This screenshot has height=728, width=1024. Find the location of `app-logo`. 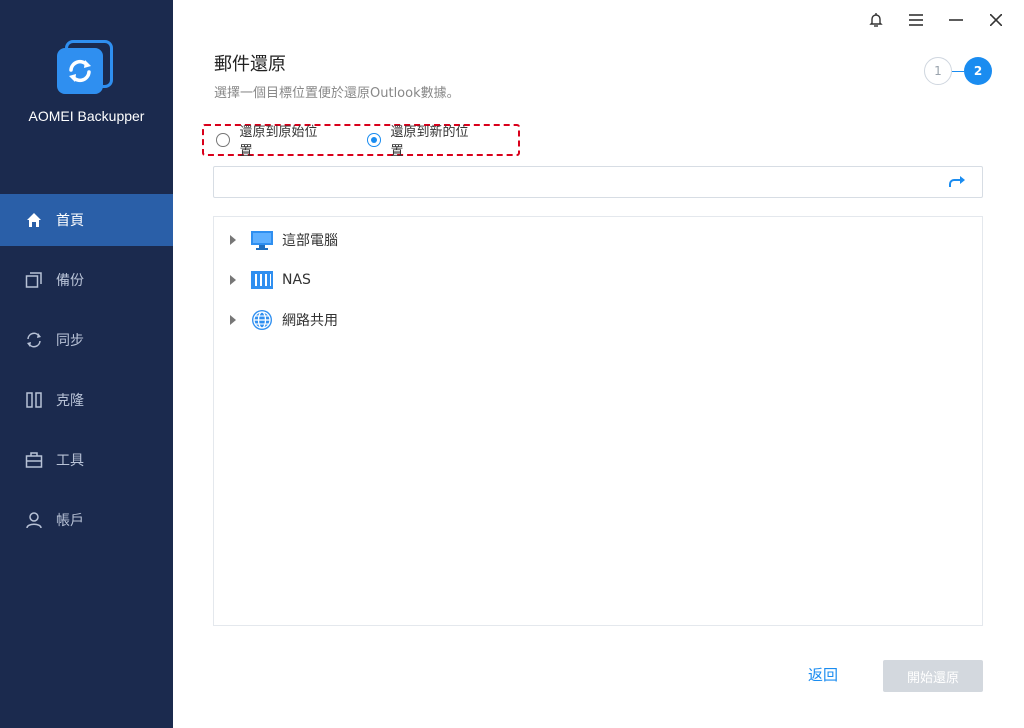

app-logo is located at coordinates (85, 68).